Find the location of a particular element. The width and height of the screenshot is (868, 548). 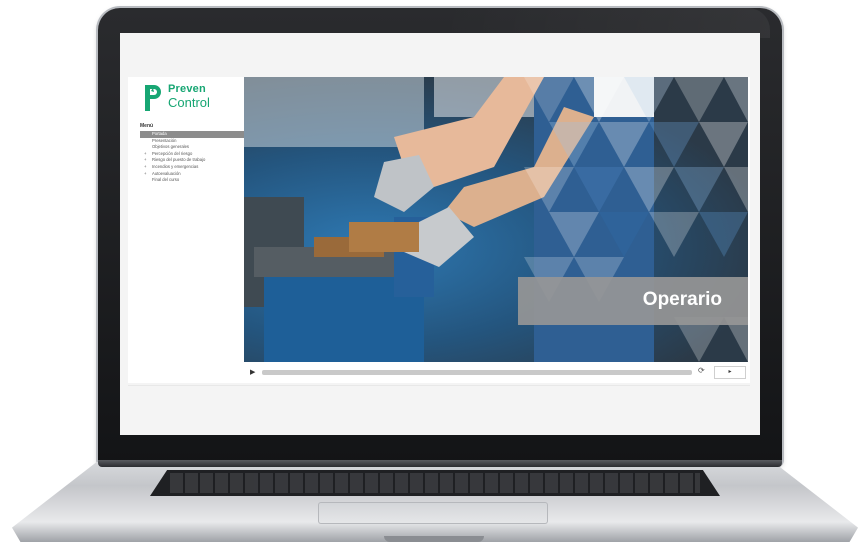

player-controls: ▶ ⟳ ▸ is located at coordinates (496, 372).